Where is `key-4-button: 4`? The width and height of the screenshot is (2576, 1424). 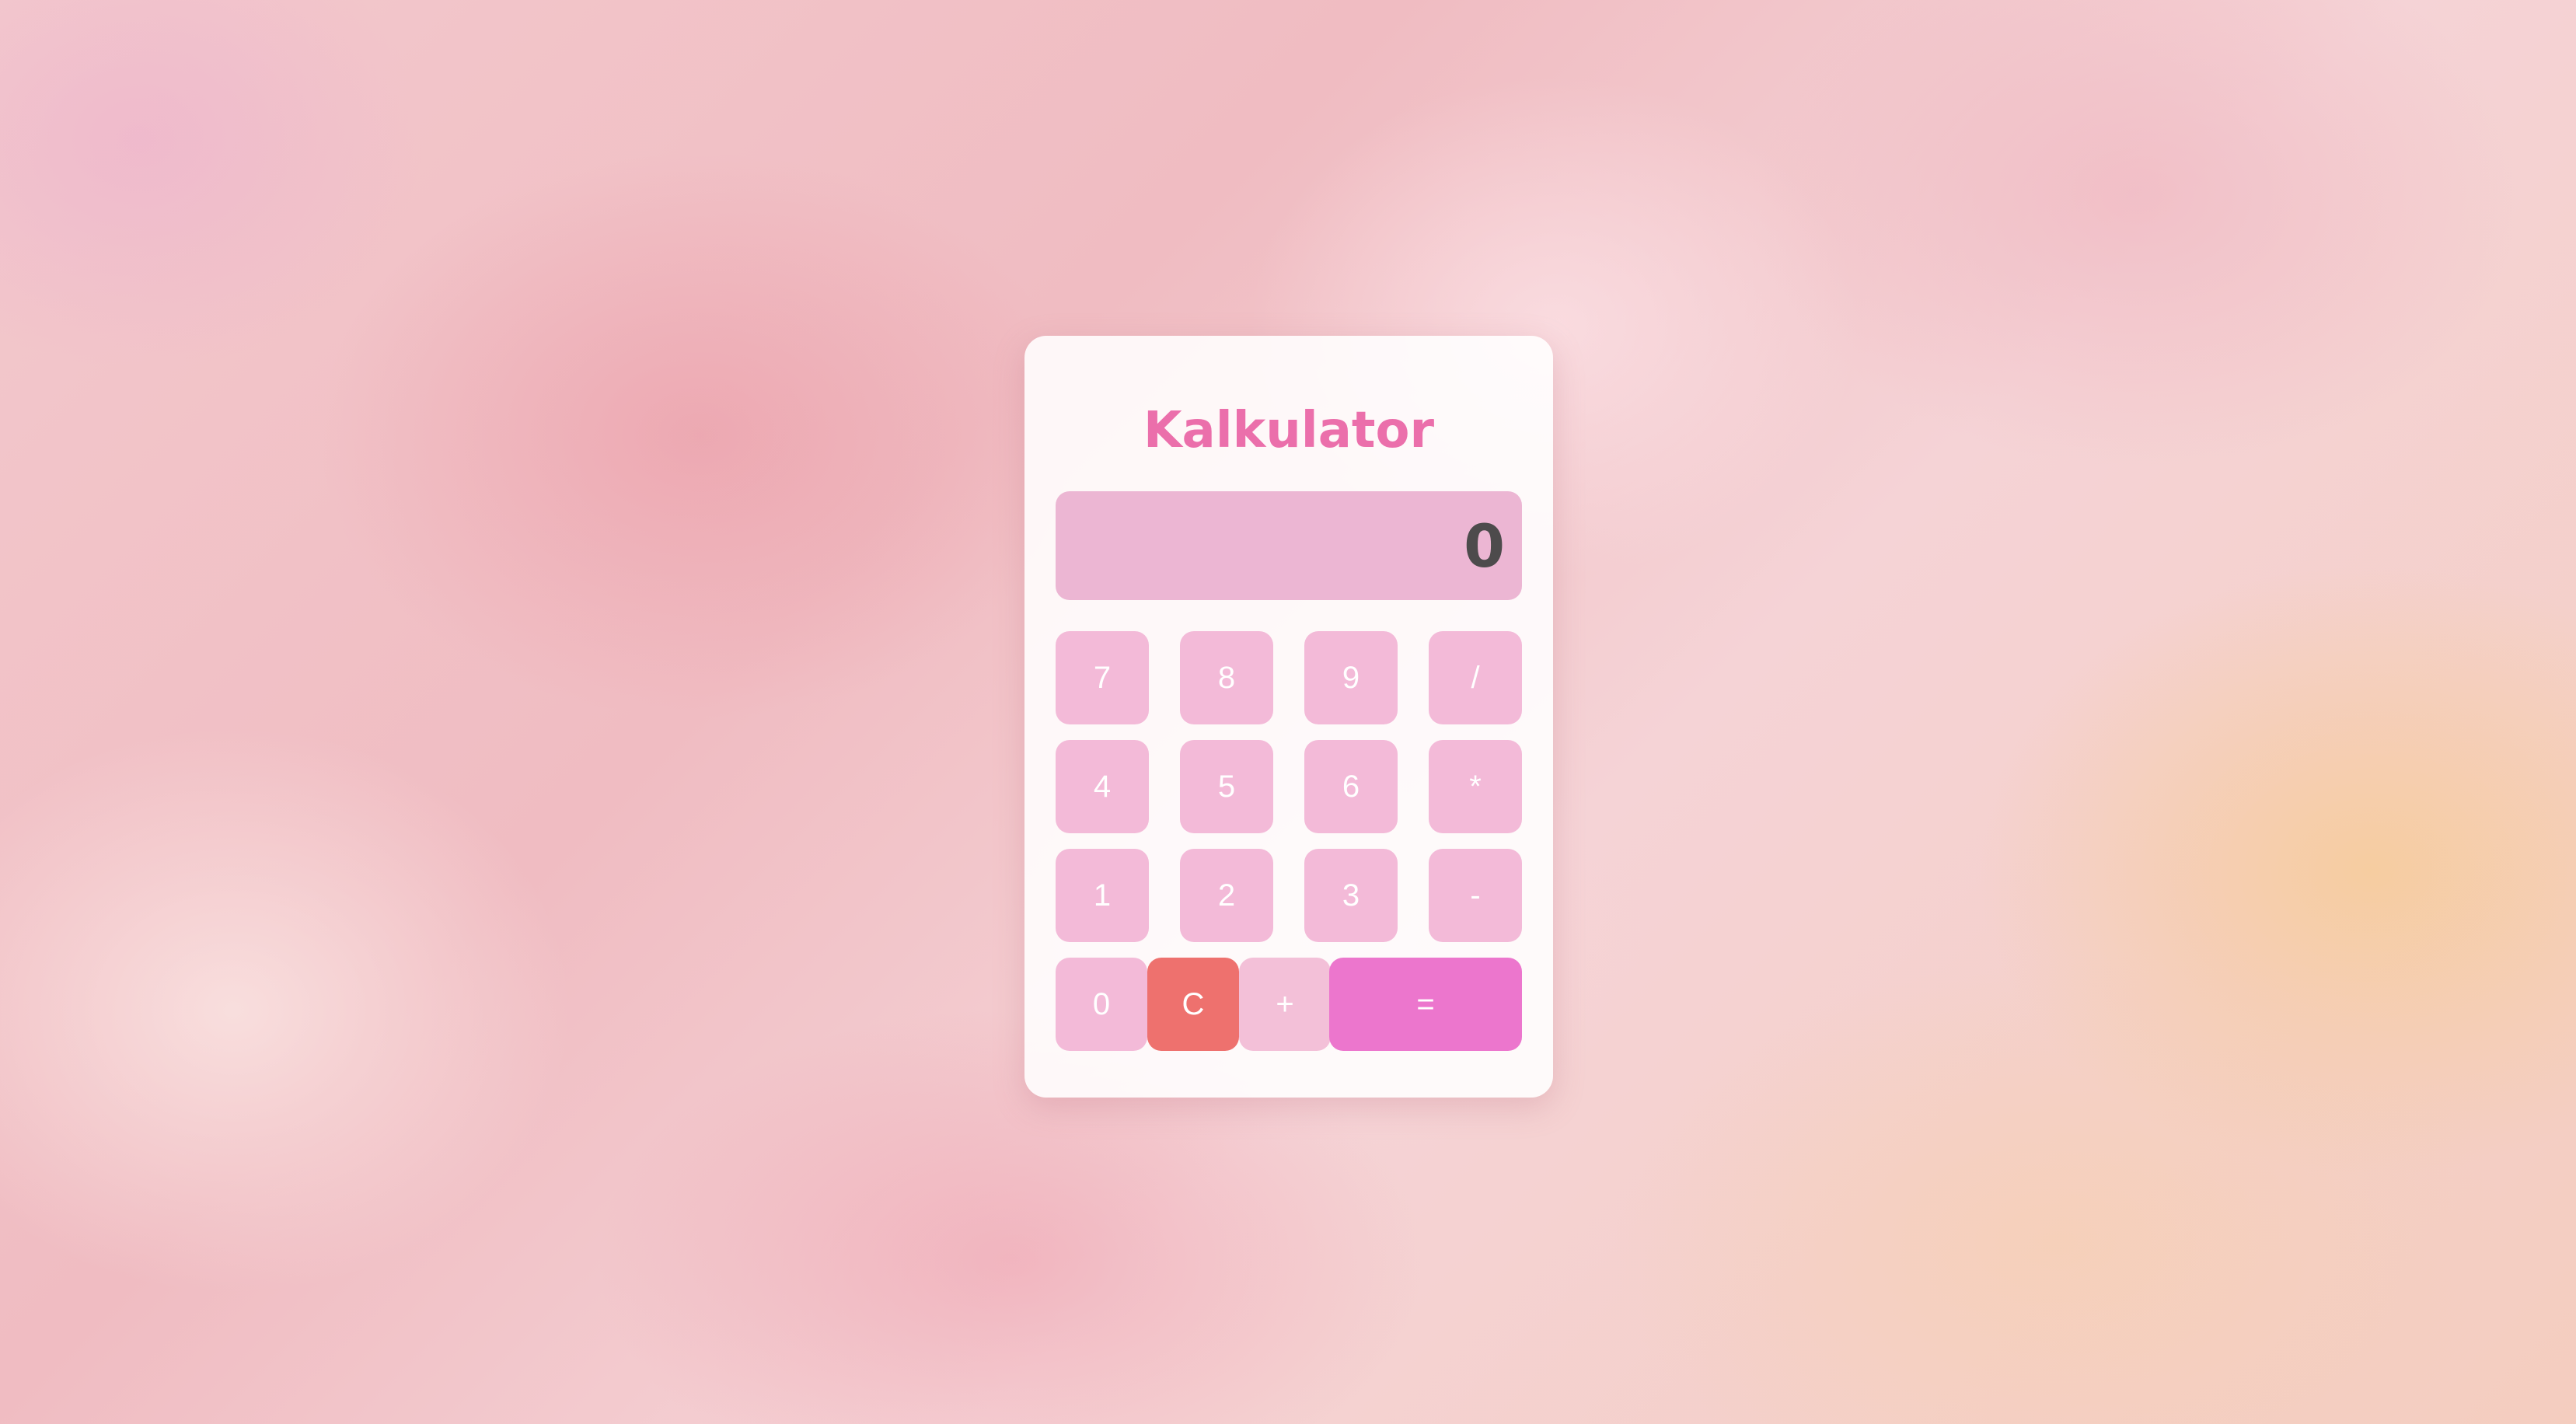 key-4-button: 4 is located at coordinates (1103, 786).